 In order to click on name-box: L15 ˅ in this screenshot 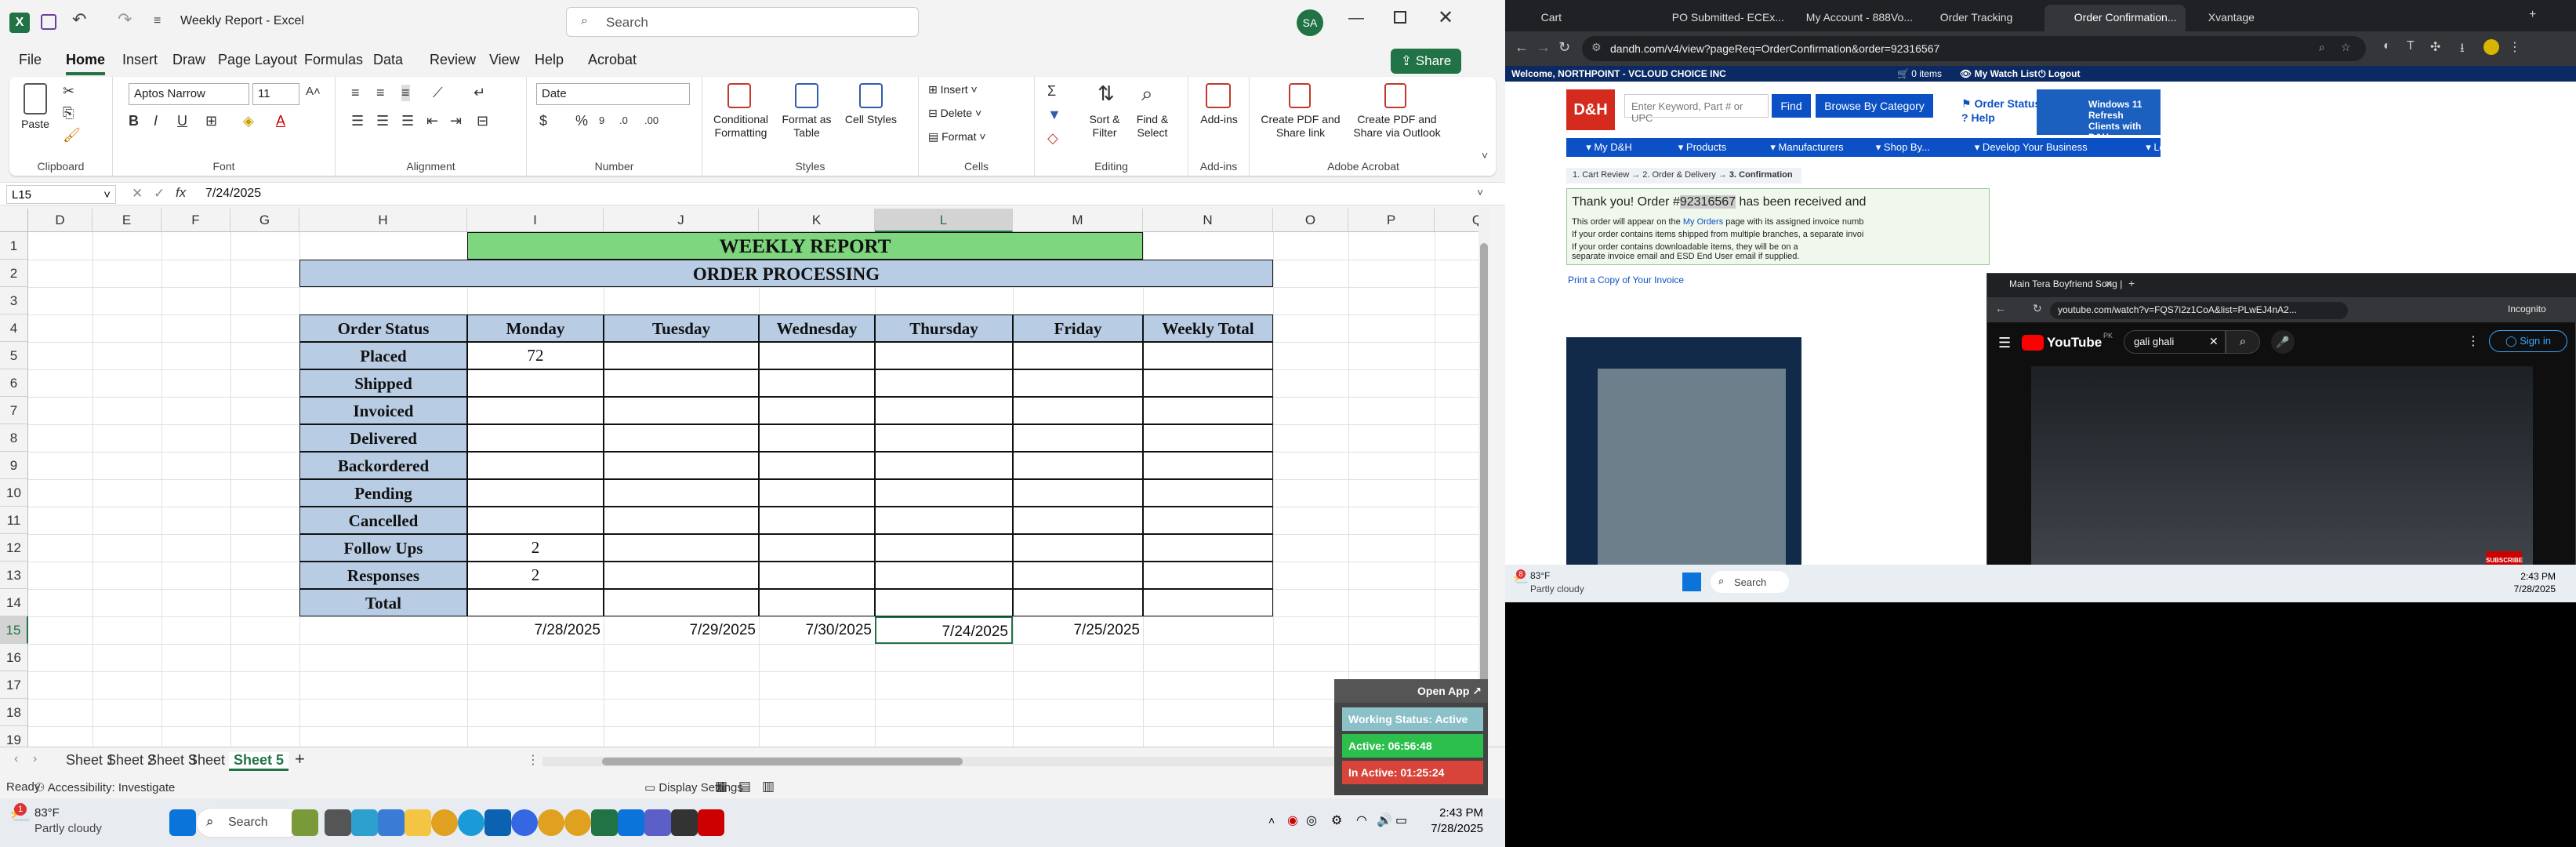, I will do `click(61, 194)`.